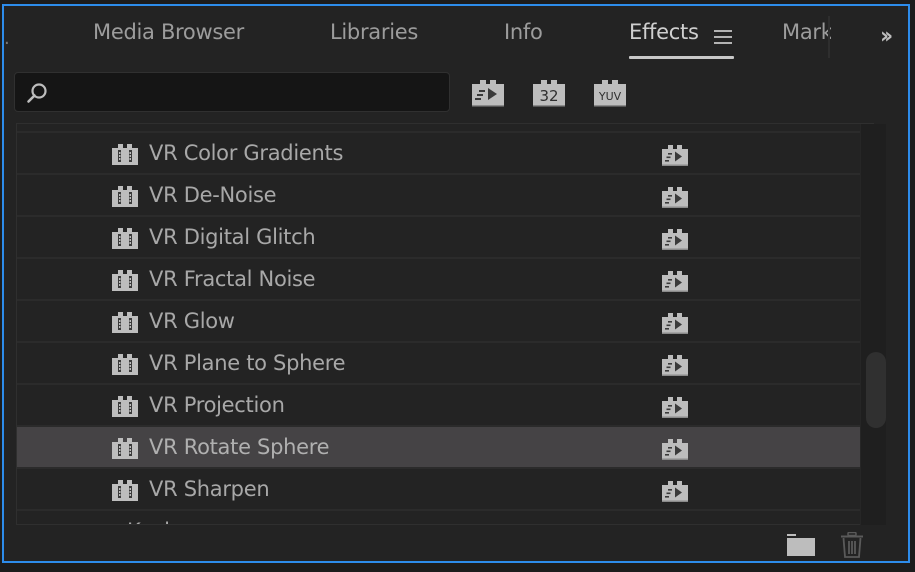  I want to click on yuv-label: YUV, so click(610, 96).